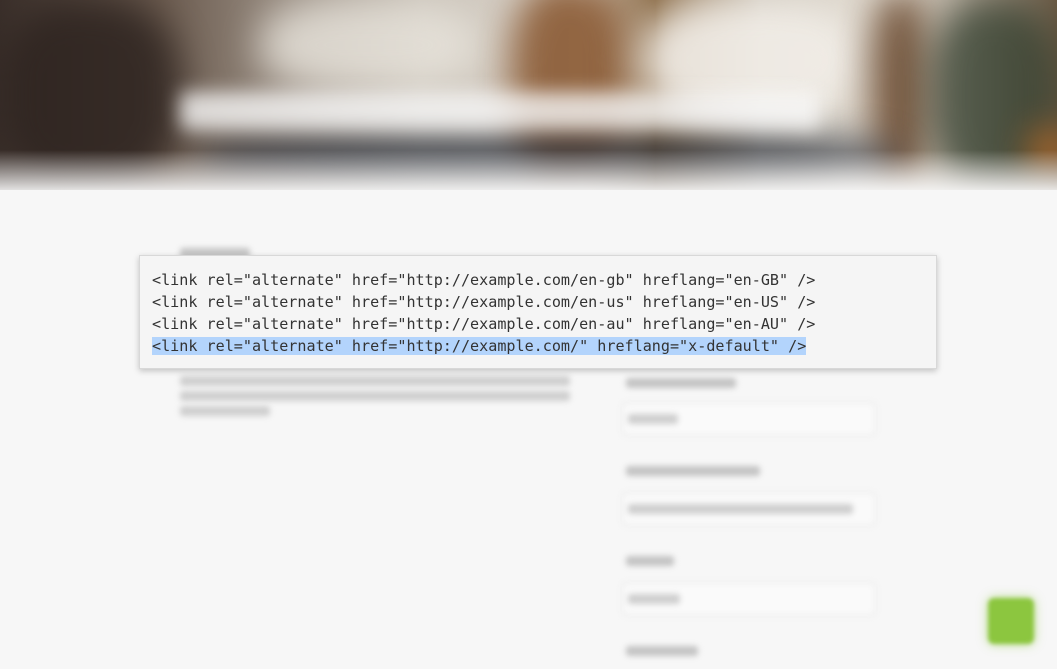 The image size is (1057, 669). I want to click on floating-action-button, so click(1011, 621).